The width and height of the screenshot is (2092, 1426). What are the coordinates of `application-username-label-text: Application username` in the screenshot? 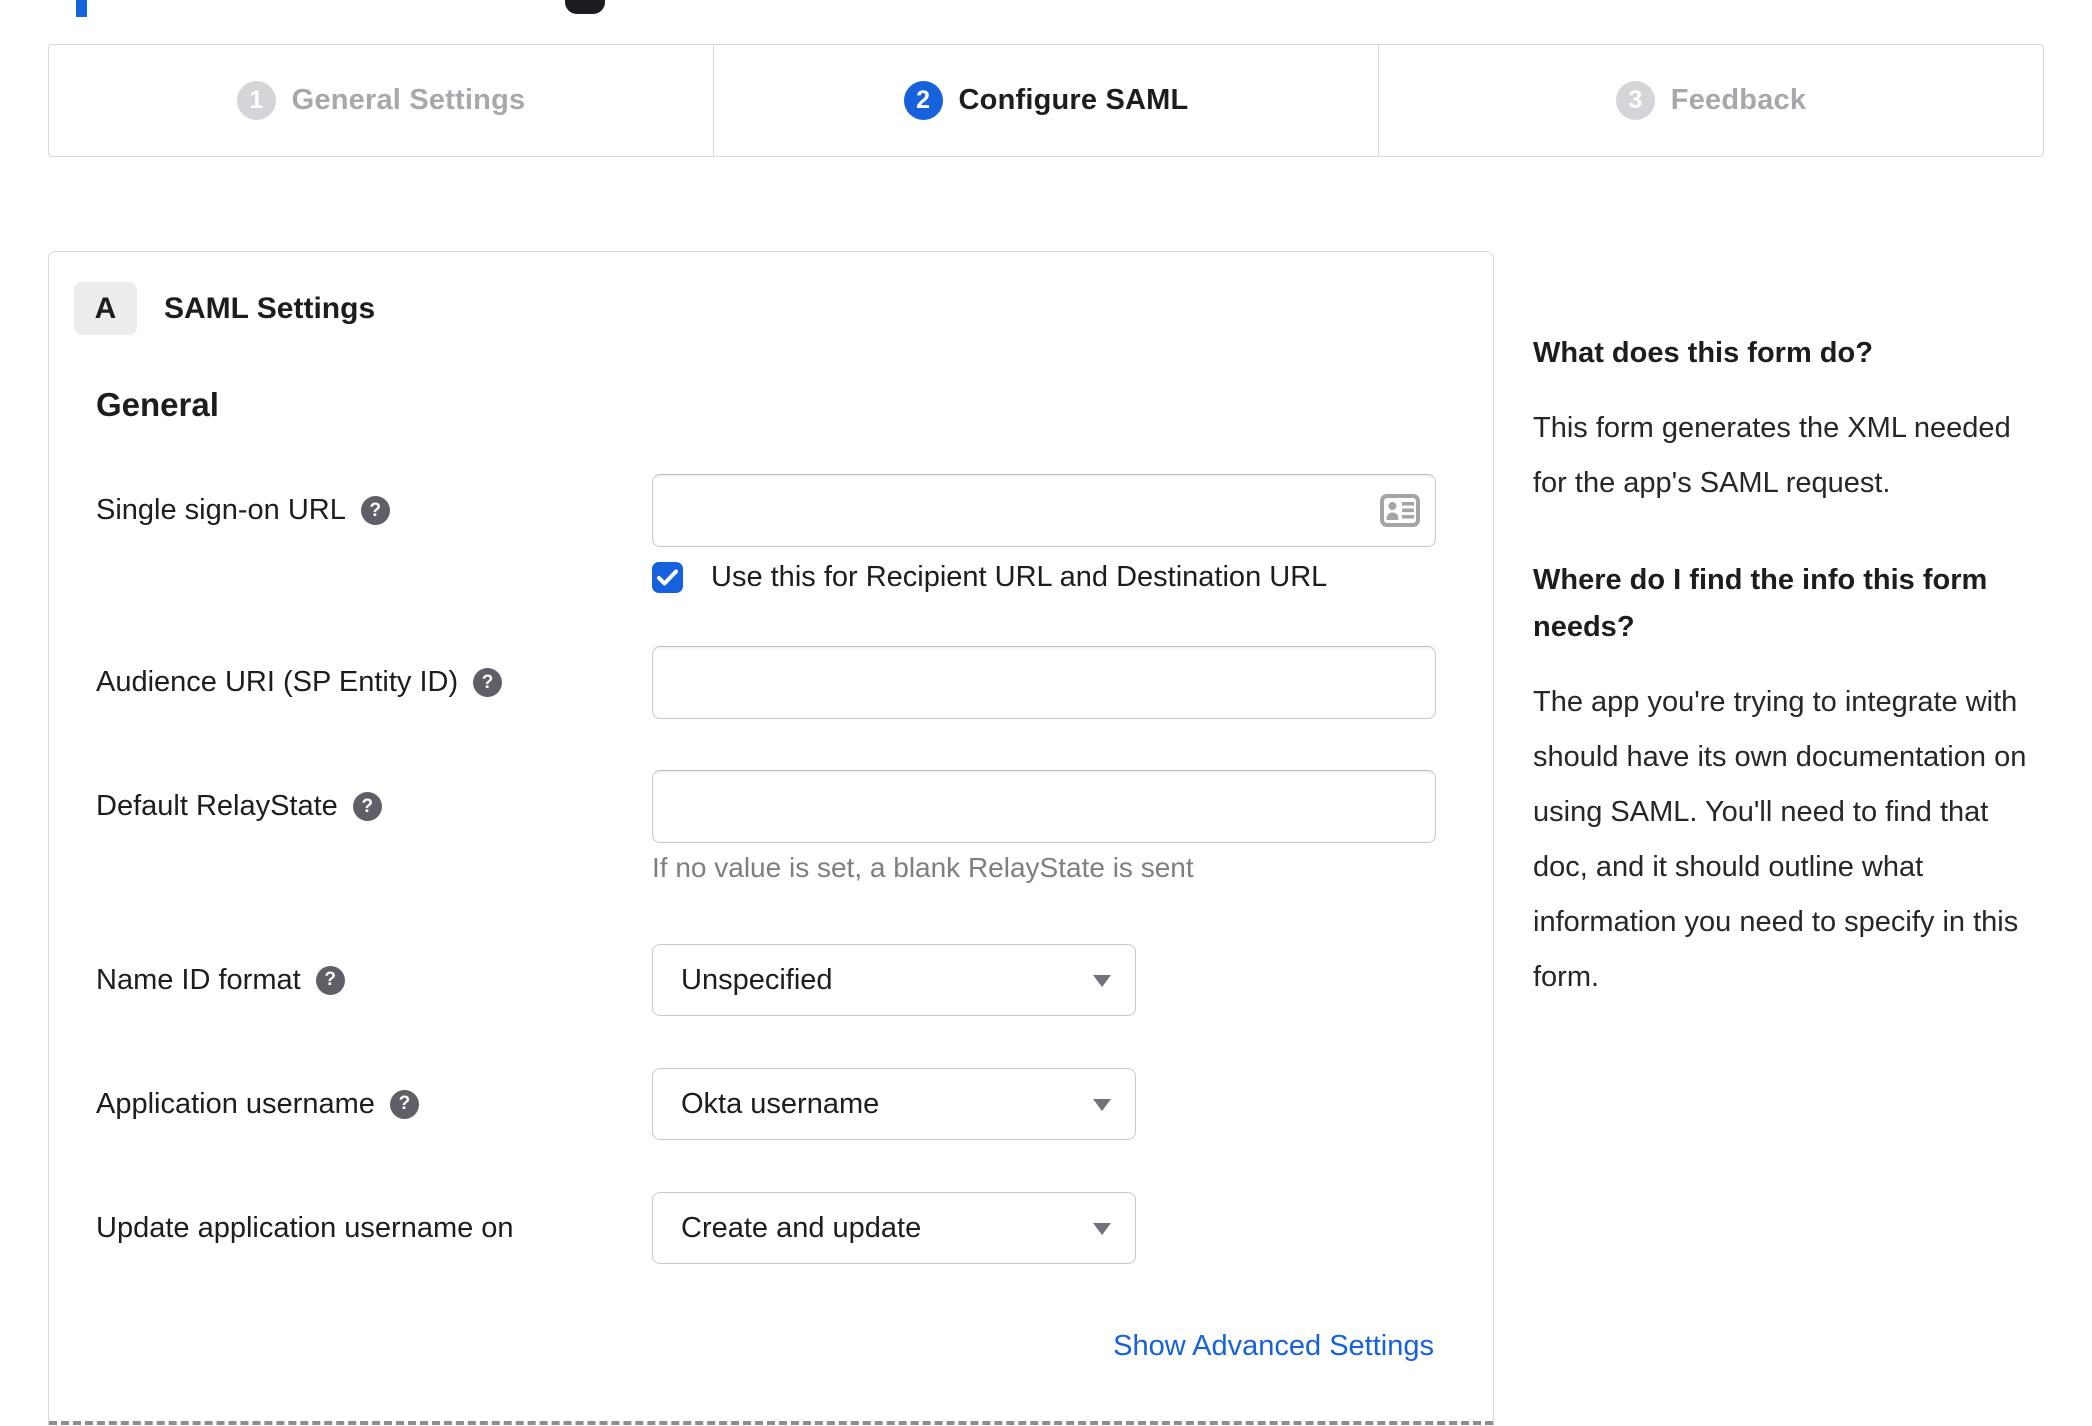 It's located at (235, 1103).